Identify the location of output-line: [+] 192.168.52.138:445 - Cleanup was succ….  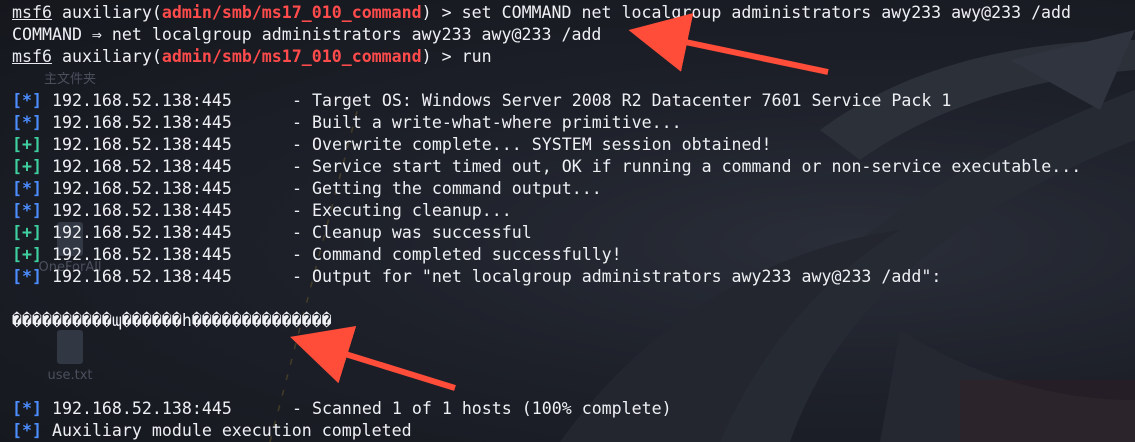
(573, 233).